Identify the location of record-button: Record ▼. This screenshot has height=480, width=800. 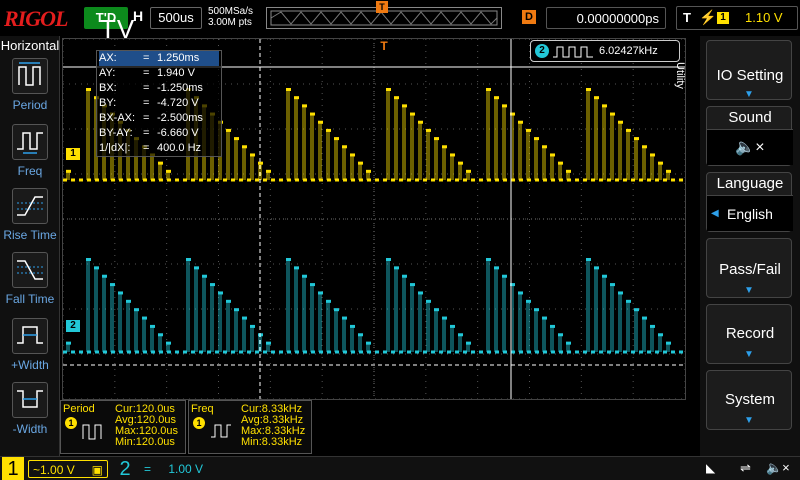
(749, 334).